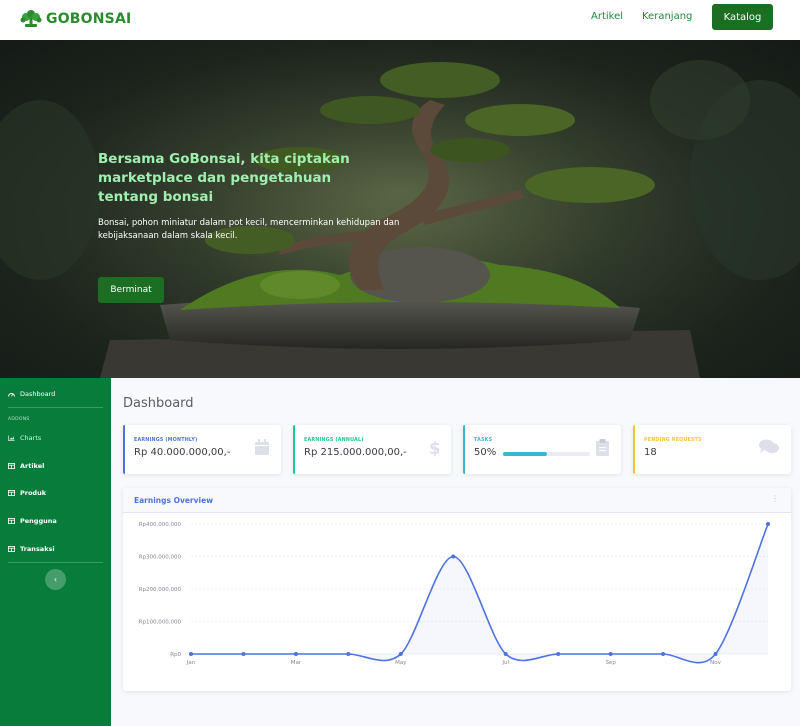  I want to click on y-tick-label: Rp200,000,000, so click(160, 590).